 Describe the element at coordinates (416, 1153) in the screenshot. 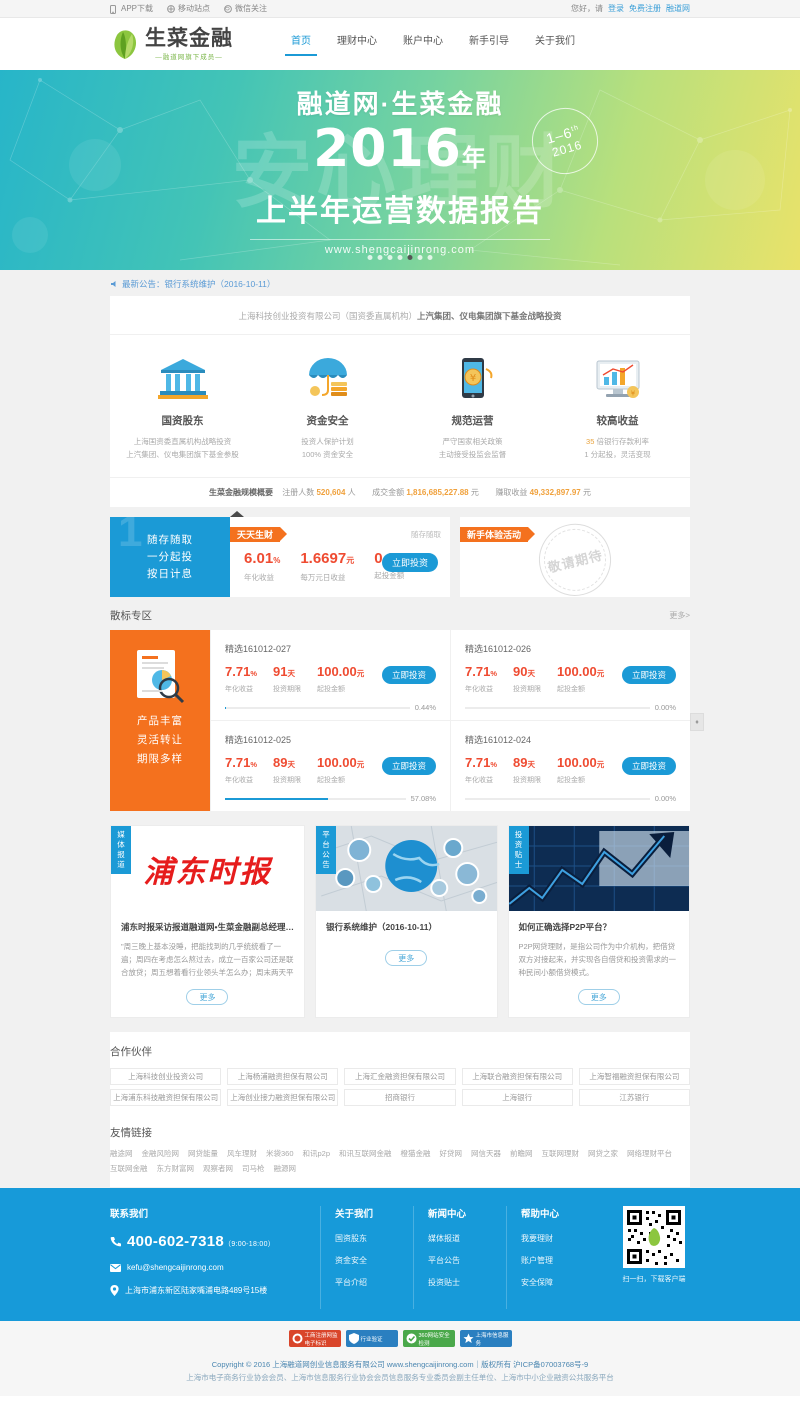

I see `friendly-link: 橙猫金融` at that location.